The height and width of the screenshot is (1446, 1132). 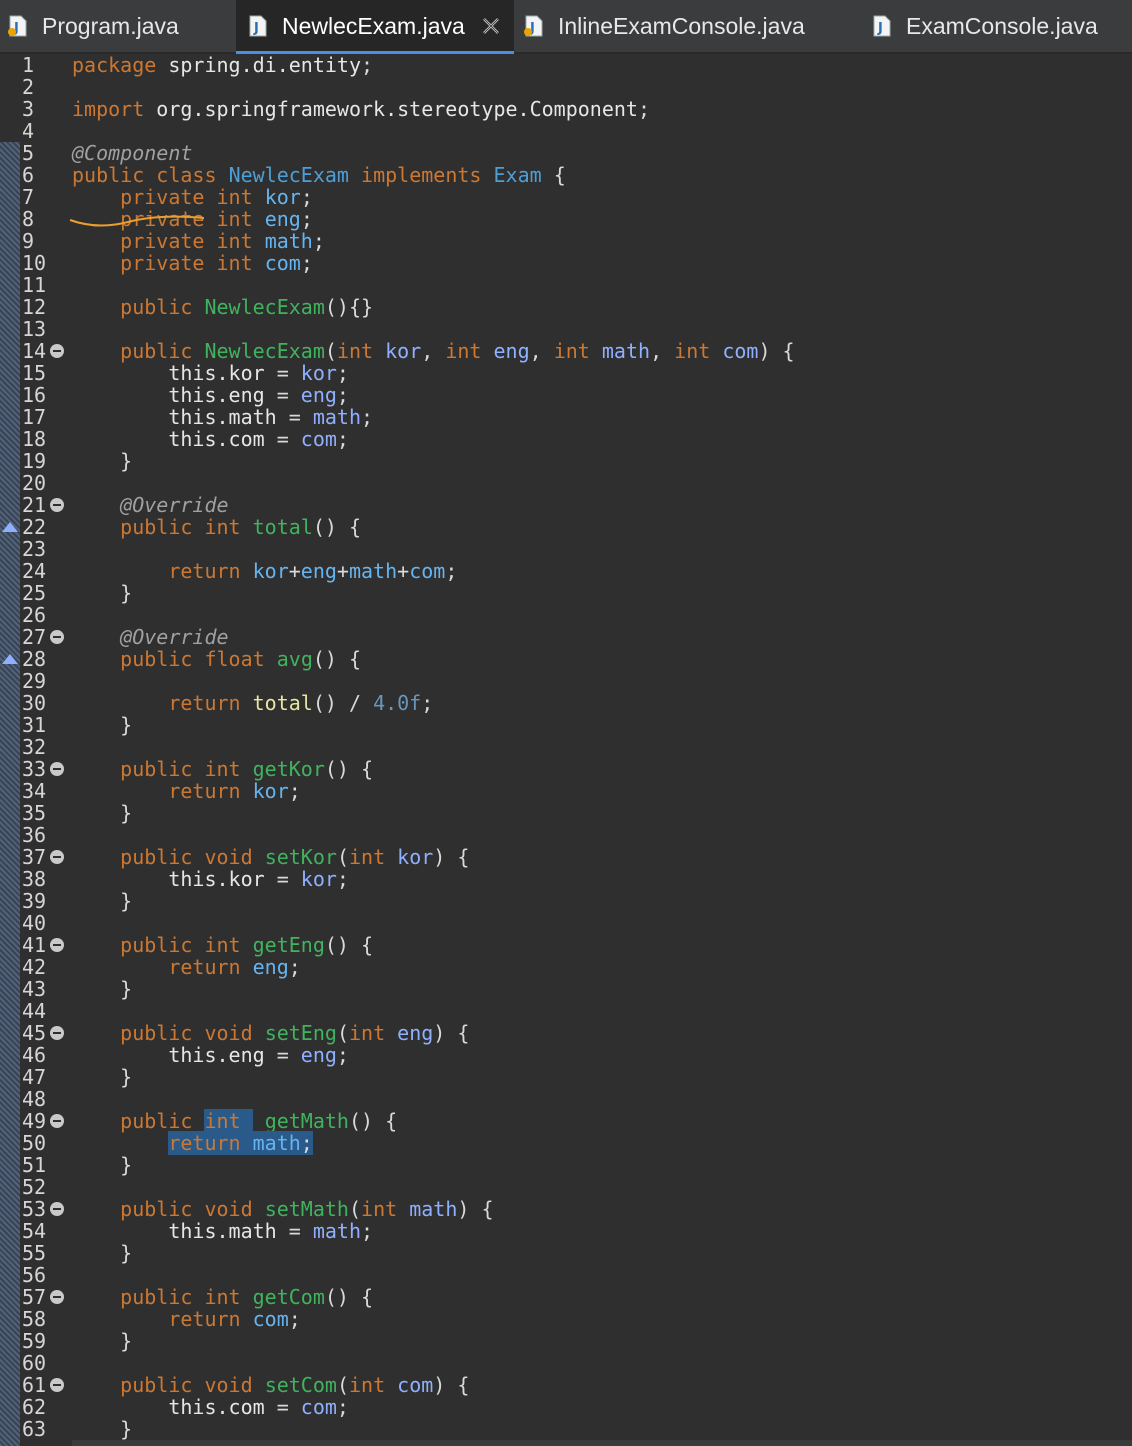 I want to click on line-number: 32, so click(x=34, y=747).